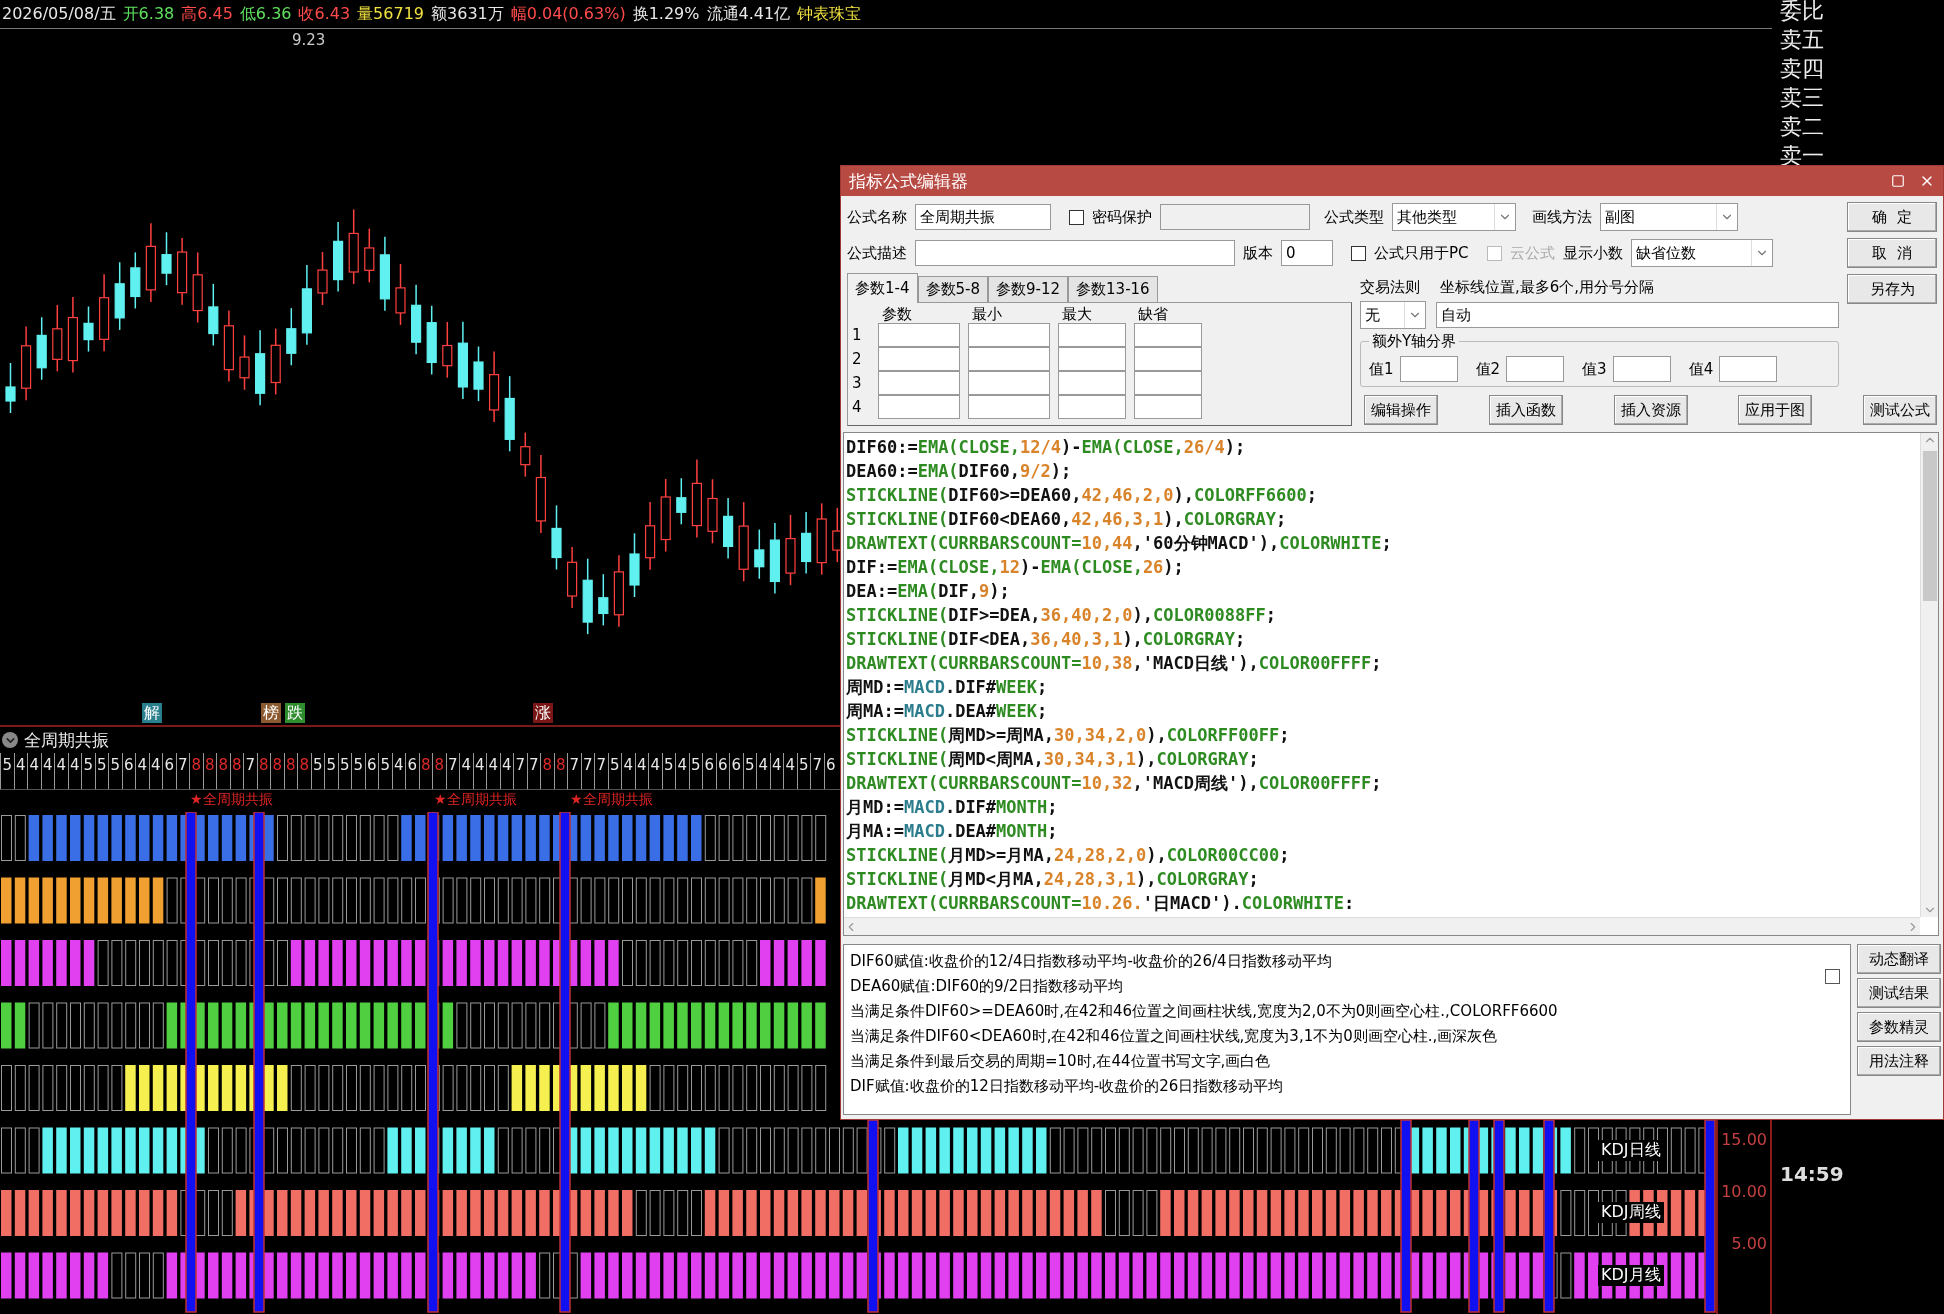  Describe the element at coordinates (709, 771) in the screenshot. I see `count-cell: 6` at that location.